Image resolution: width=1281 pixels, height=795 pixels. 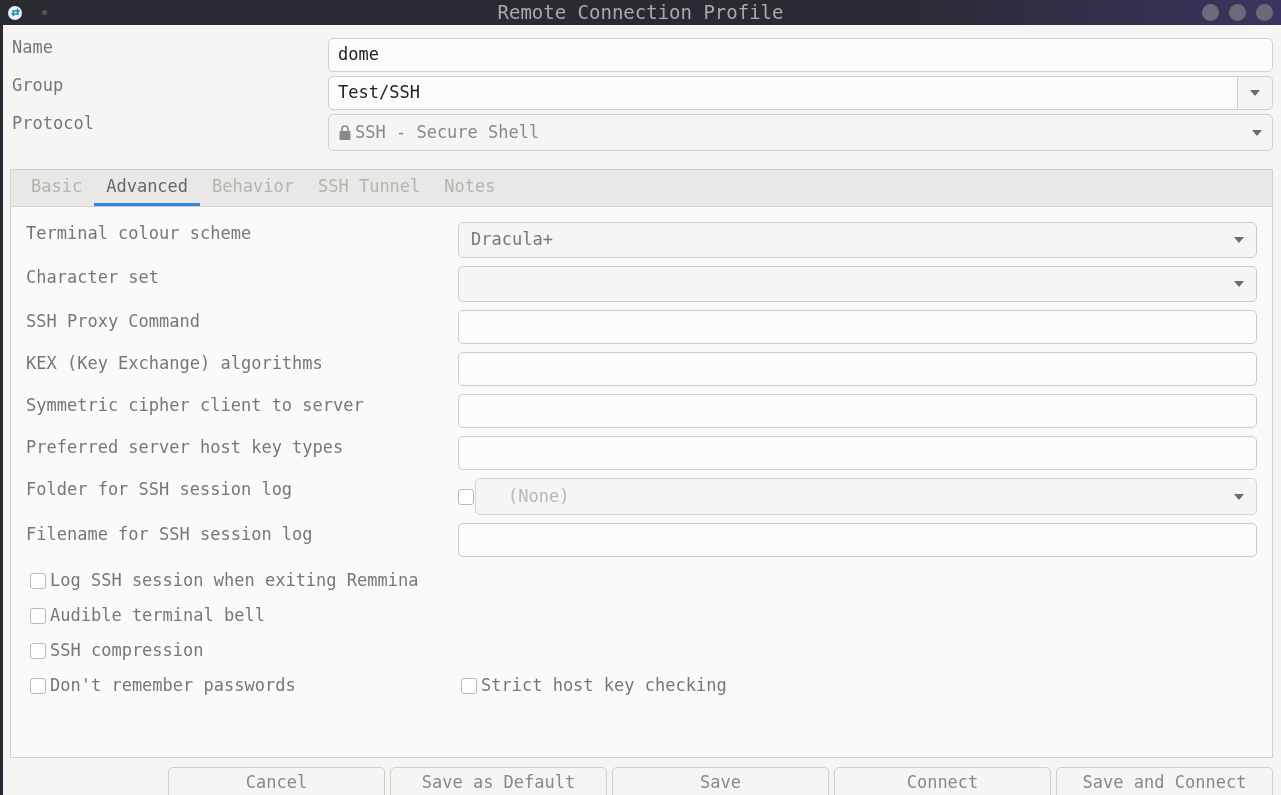 What do you see at coordinates (498, 781) in the screenshot?
I see `dialog-button: Save as Default` at bounding box center [498, 781].